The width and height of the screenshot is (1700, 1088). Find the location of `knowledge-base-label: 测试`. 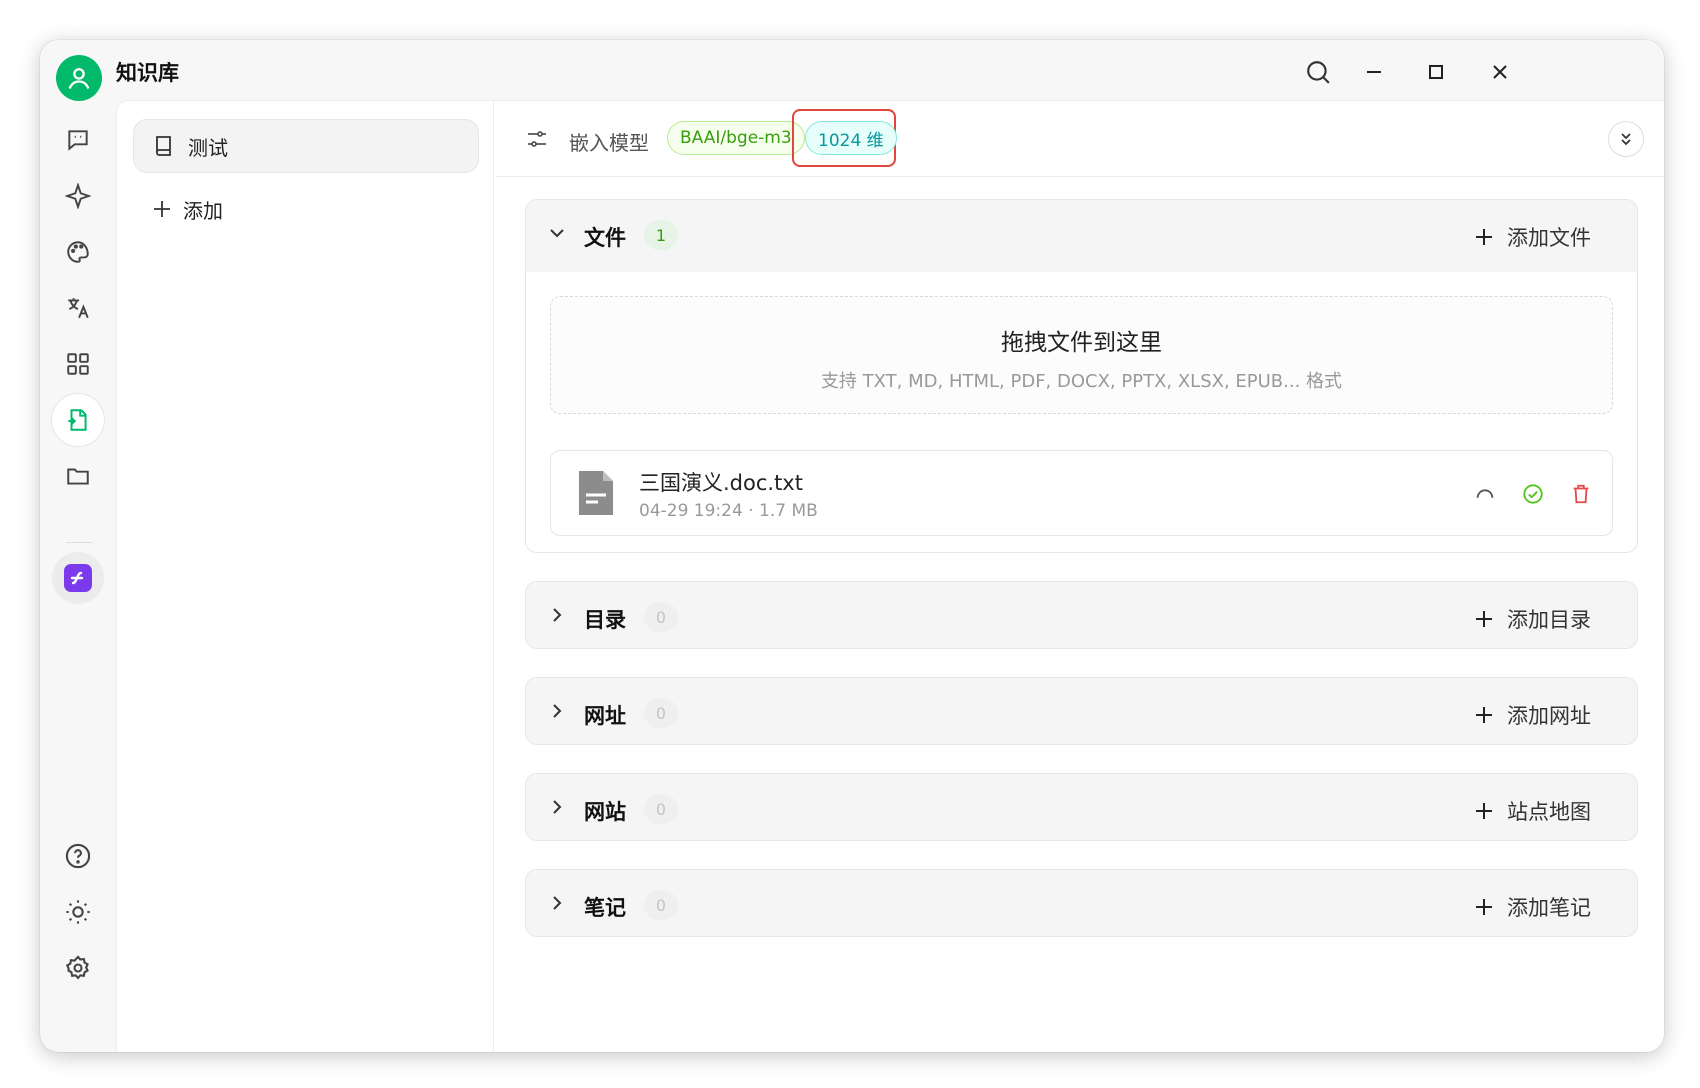

knowledge-base-label: 测试 is located at coordinates (208, 147).